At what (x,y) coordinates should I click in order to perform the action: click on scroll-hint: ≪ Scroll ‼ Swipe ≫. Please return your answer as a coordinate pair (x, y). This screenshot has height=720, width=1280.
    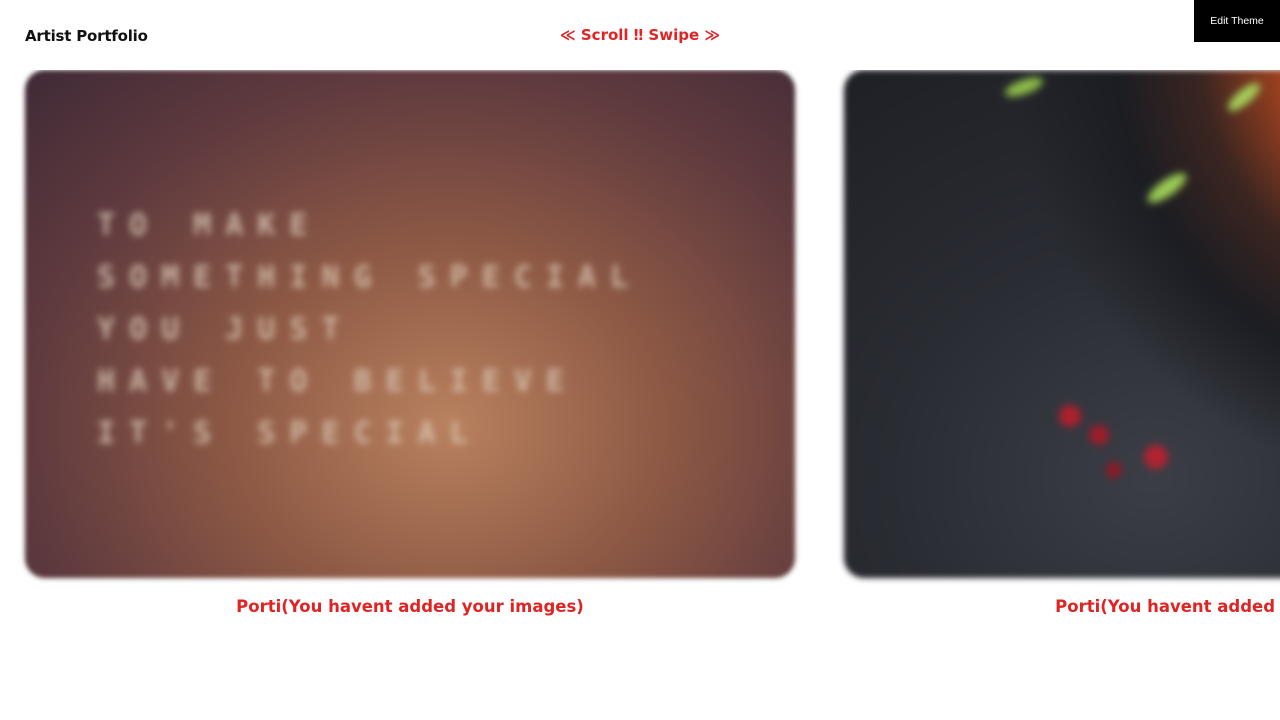
    Looking at the image, I should click on (640, 35).